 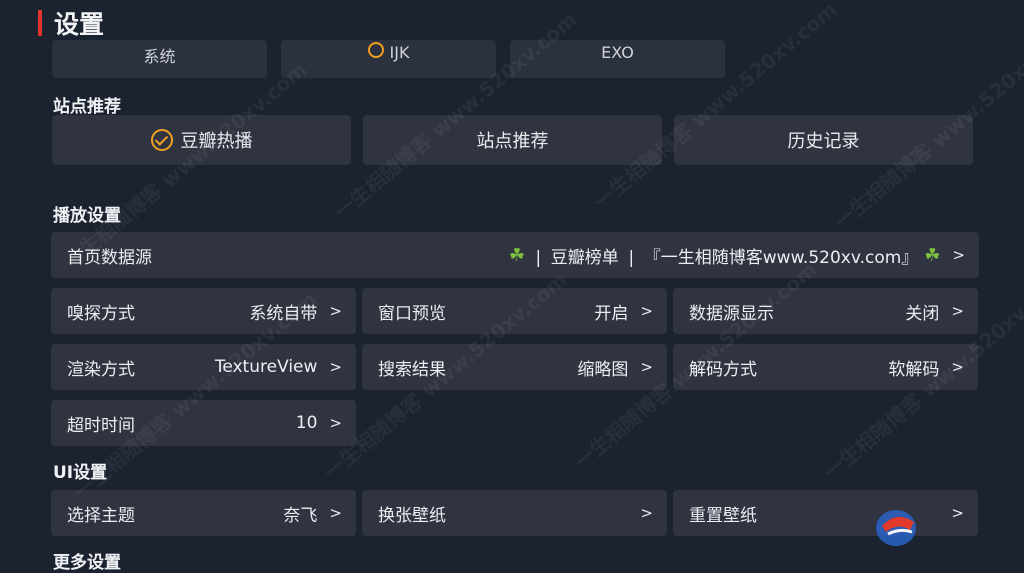 What do you see at coordinates (825, 311) in the screenshot?
I see `setting-source-display: 数据源显示 关闭 >` at bounding box center [825, 311].